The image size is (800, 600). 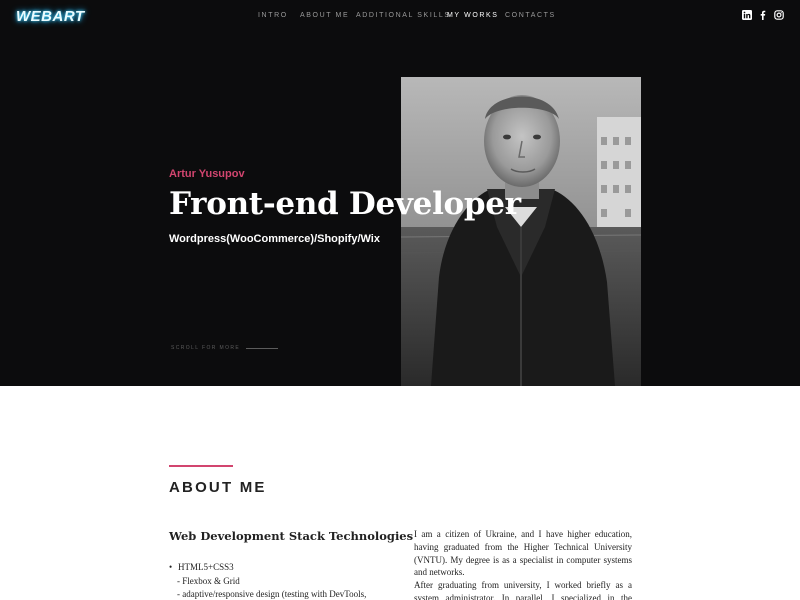 I want to click on scroll-for-more-link: SCROLL FOR MORE, so click(x=225, y=348).